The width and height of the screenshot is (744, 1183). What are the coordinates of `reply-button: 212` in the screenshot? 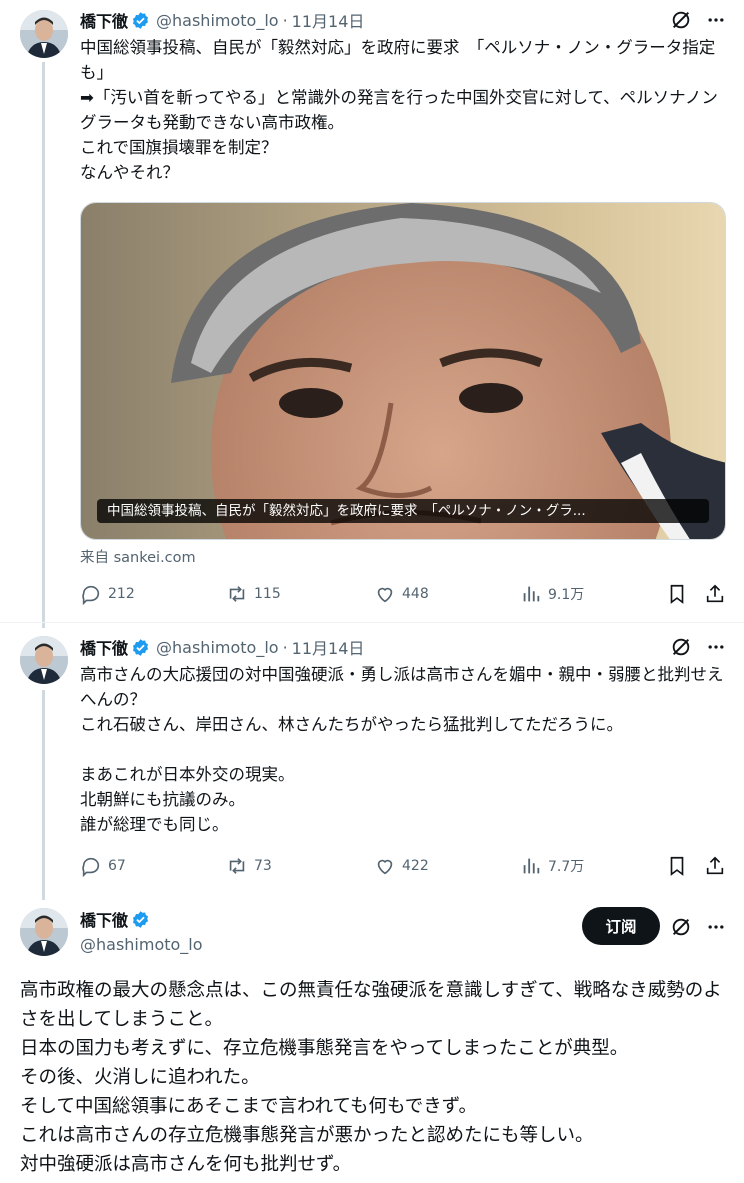 It's located at (107, 594).